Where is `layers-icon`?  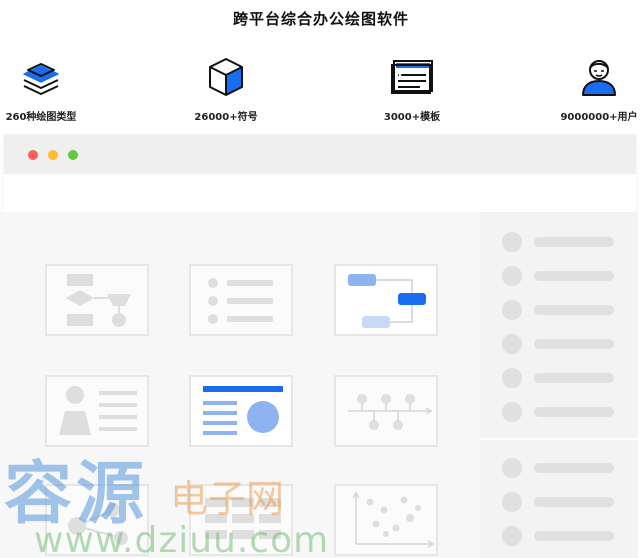 layers-icon is located at coordinates (48, 77).